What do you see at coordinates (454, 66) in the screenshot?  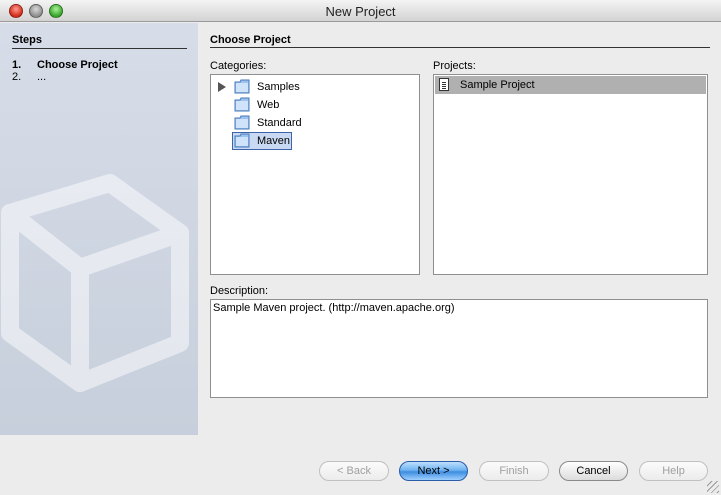 I see `projects-label: Projects:` at bounding box center [454, 66].